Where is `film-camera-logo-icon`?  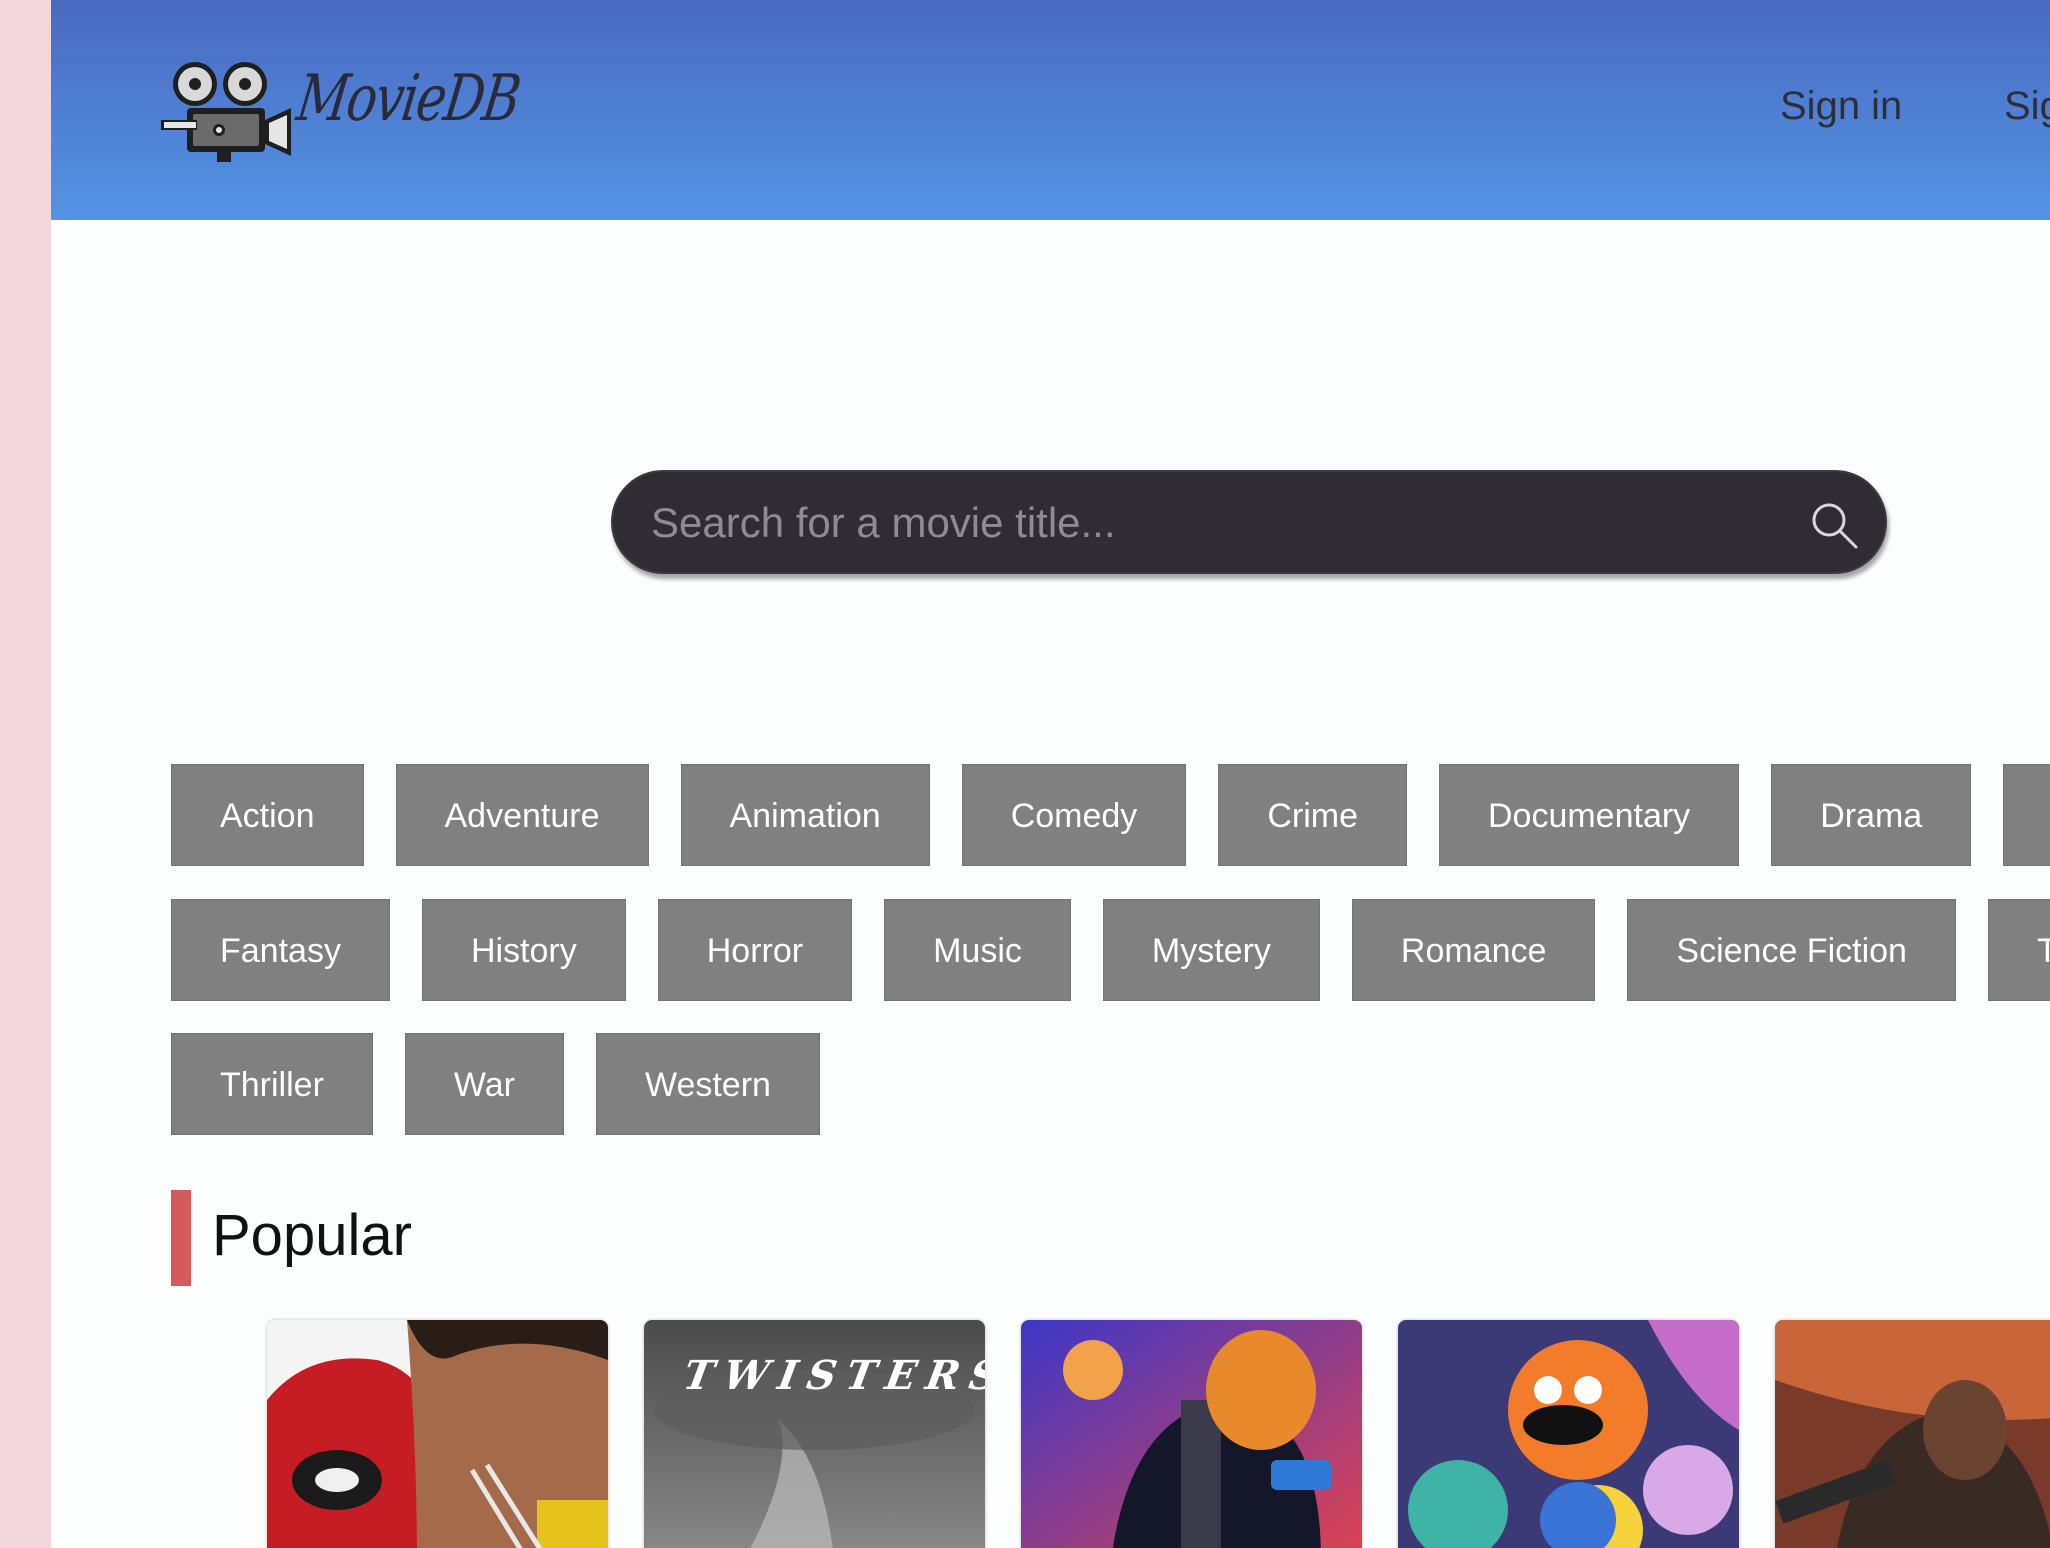 film-camera-logo-icon is located at coordinates (226, 113).